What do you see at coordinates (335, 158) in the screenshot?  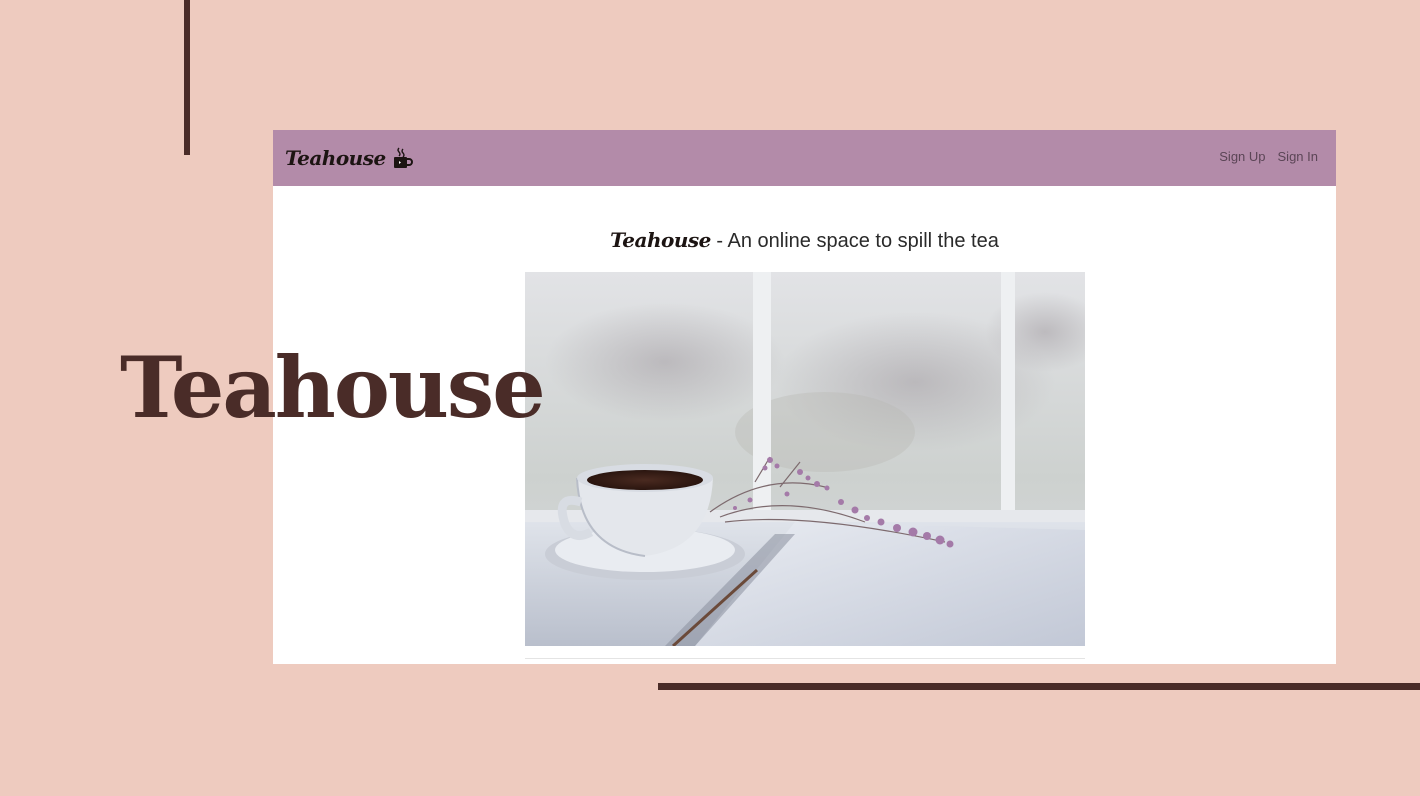 I see `brand-logo-text: Teahouse` at bounding box center [335, 158].